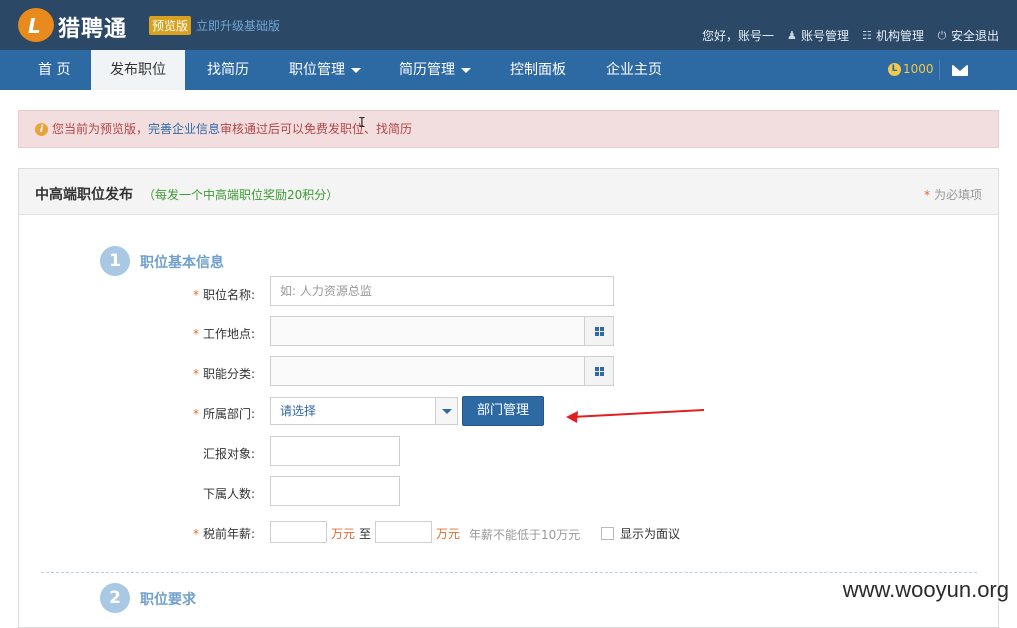 This screenshot has width=1017, height=628. Describe the element at coordinates (228, 494) in the screenshot. I see `subordinates-label: 下属人数:` at that location.